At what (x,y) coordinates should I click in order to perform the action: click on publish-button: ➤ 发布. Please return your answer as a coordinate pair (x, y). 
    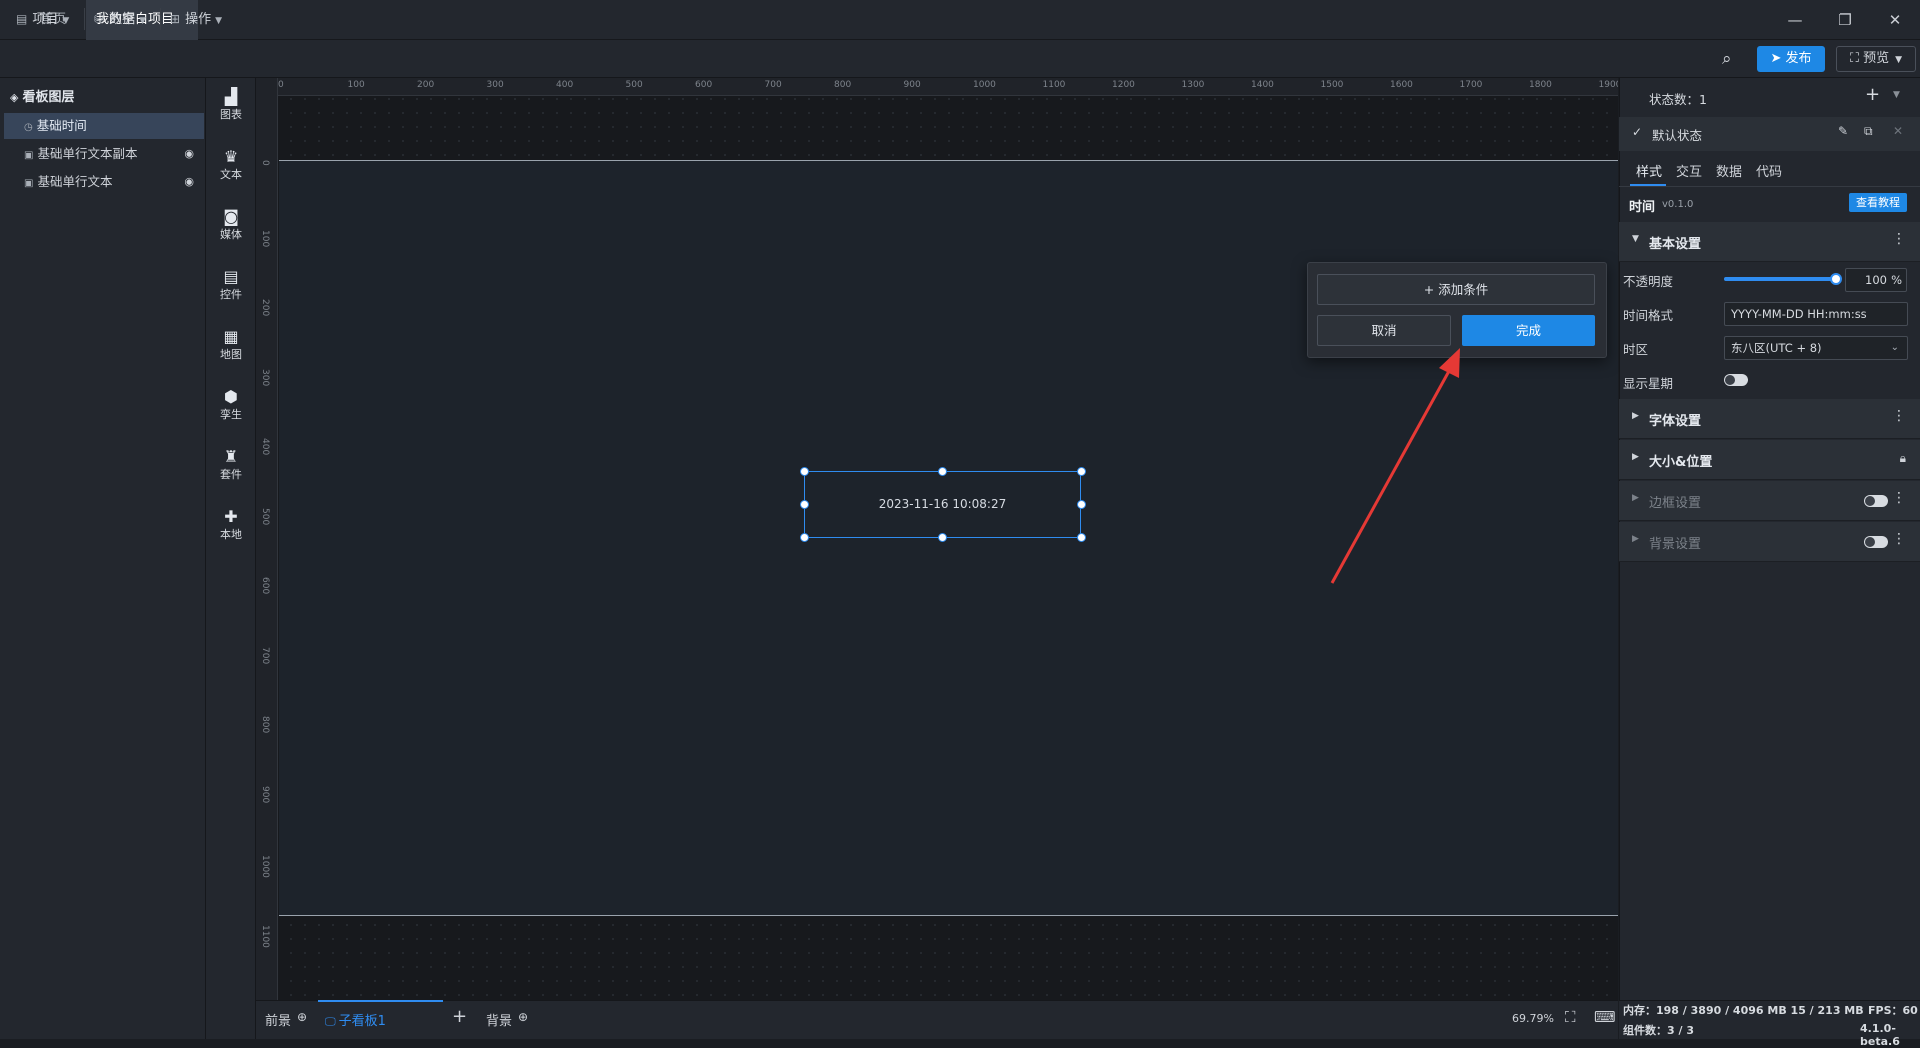
    Looking at the image, I should click on (1791, 59).